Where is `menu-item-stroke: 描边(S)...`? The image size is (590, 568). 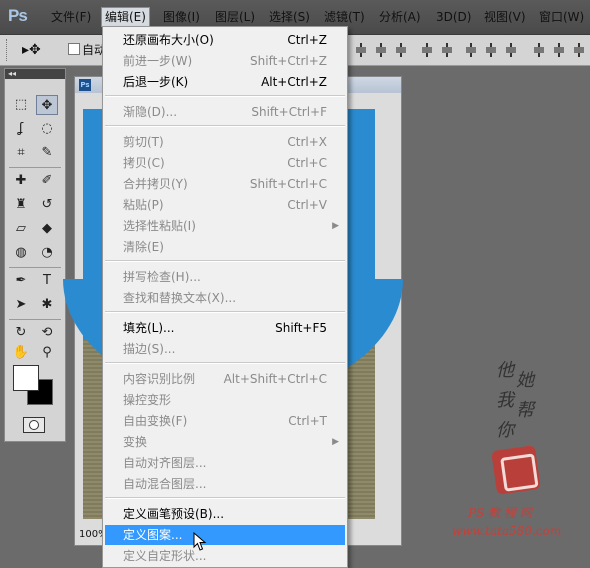 menu-item-stroke: 描边(S)... is located at coordinates (225, 349).